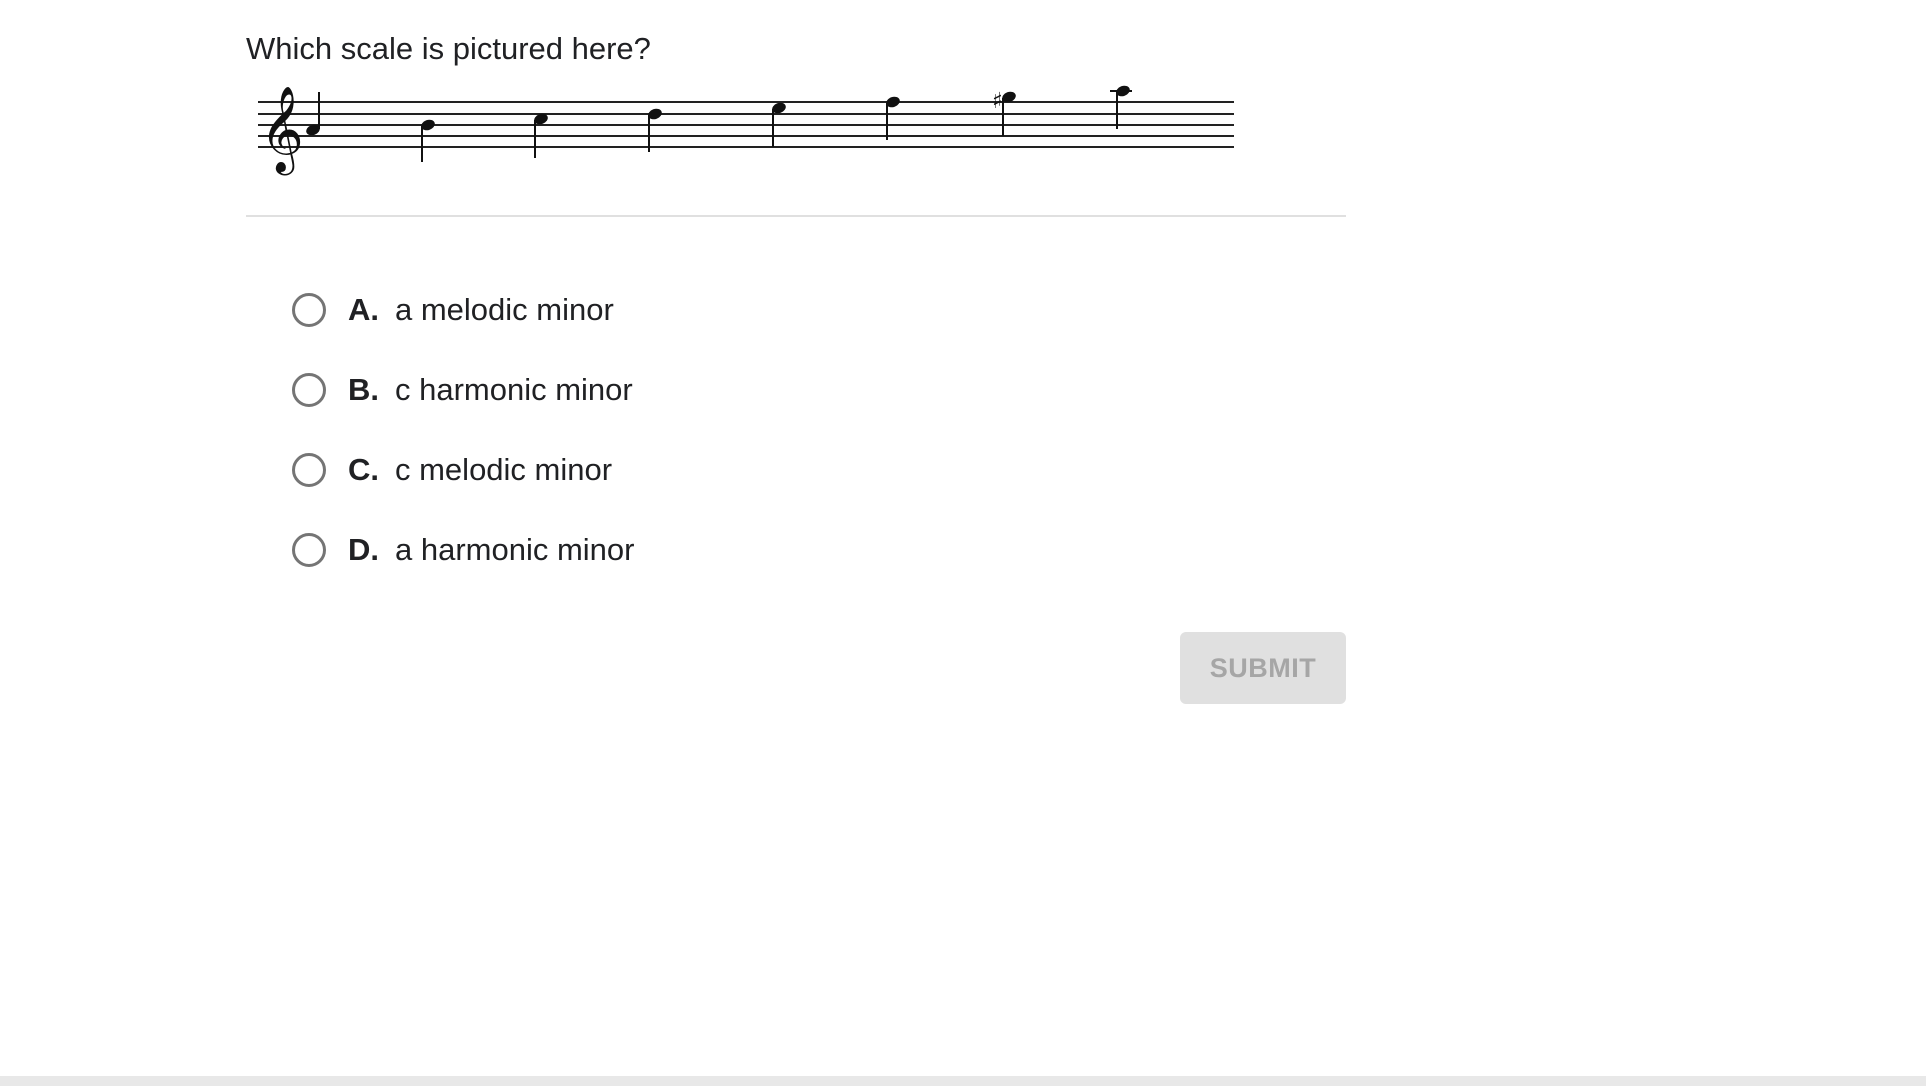 The image size is (1926, 1086). Describe the element at coordinates (742, 310) in the screenshot. I see `option-a: A. a melodic minor` at that location.